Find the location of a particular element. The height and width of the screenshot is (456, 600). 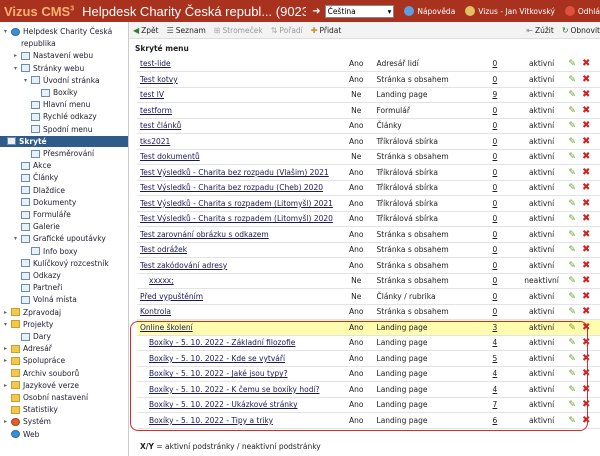

sidebar-item: Galerie is located at coordinates (37, 226).